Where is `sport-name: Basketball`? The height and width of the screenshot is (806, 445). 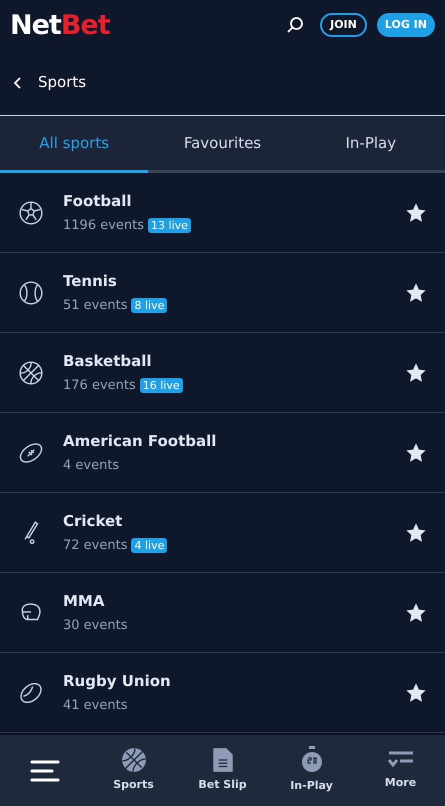
sport-name: Basketball is located at coordinates (108, 361).